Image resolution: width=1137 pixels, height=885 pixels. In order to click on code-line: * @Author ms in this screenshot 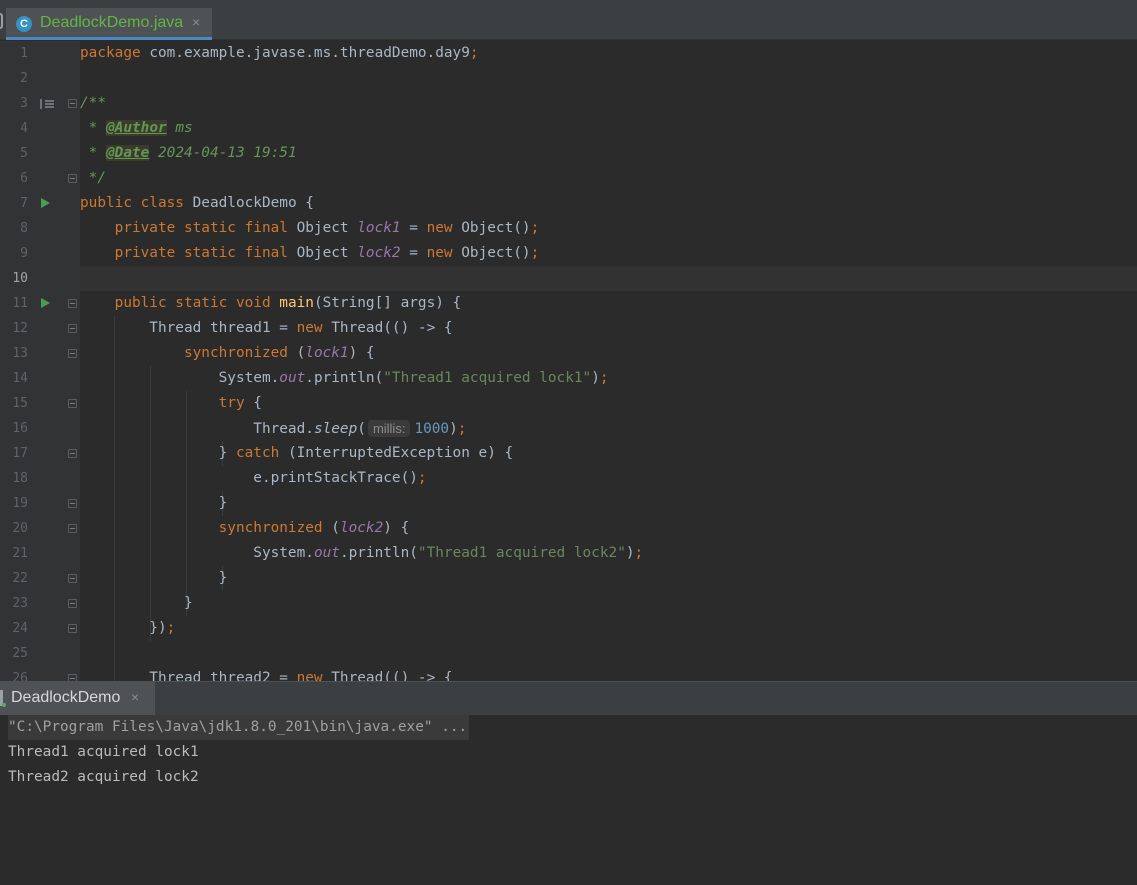, I will do `click(136, 128)`.